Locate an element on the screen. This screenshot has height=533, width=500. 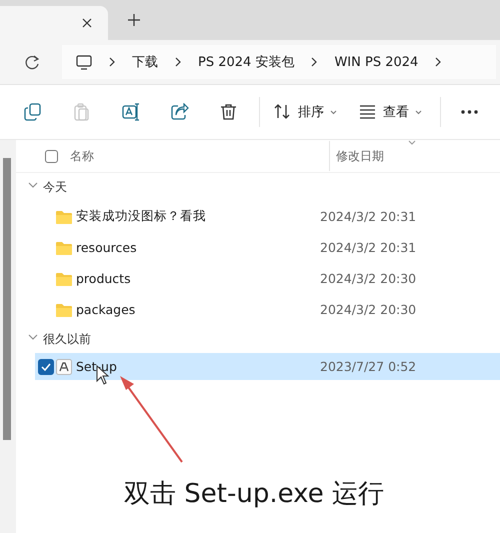
column-header: 名称 is located at coordinates (200, 156).